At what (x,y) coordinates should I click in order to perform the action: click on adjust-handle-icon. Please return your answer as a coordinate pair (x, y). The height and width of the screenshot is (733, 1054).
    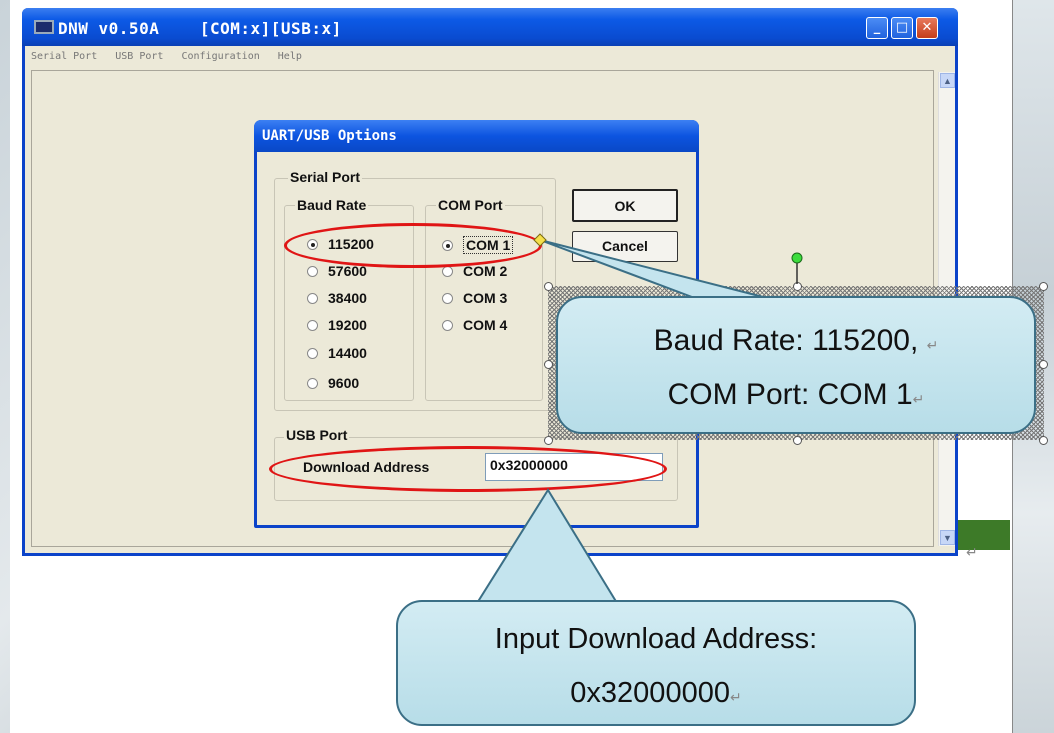
    Looking at the image, I should click on (540, 240).